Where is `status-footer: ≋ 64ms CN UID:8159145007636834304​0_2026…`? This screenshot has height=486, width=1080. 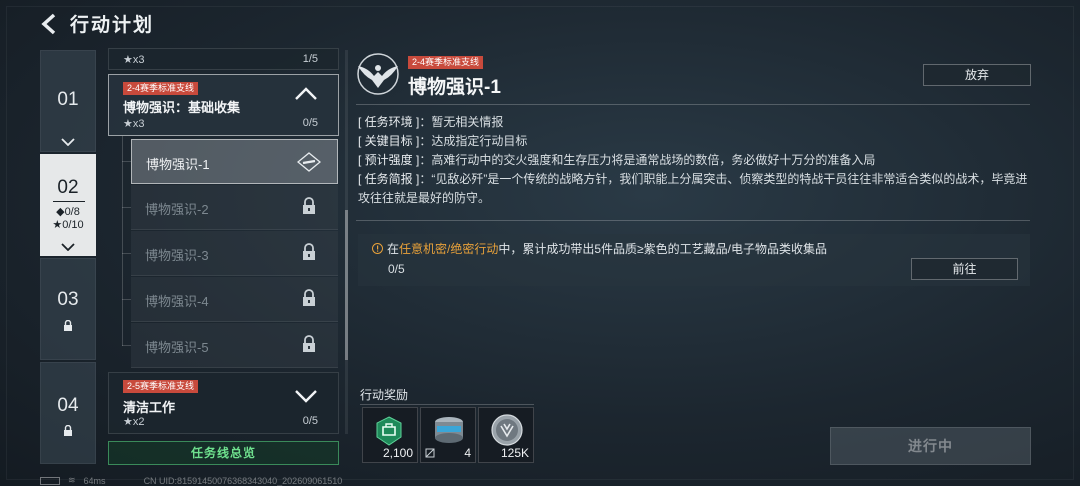
status-footer: ≋ 64ms CN UID:8159145007636834304​0_2026… is located at coordinates (191, 480).